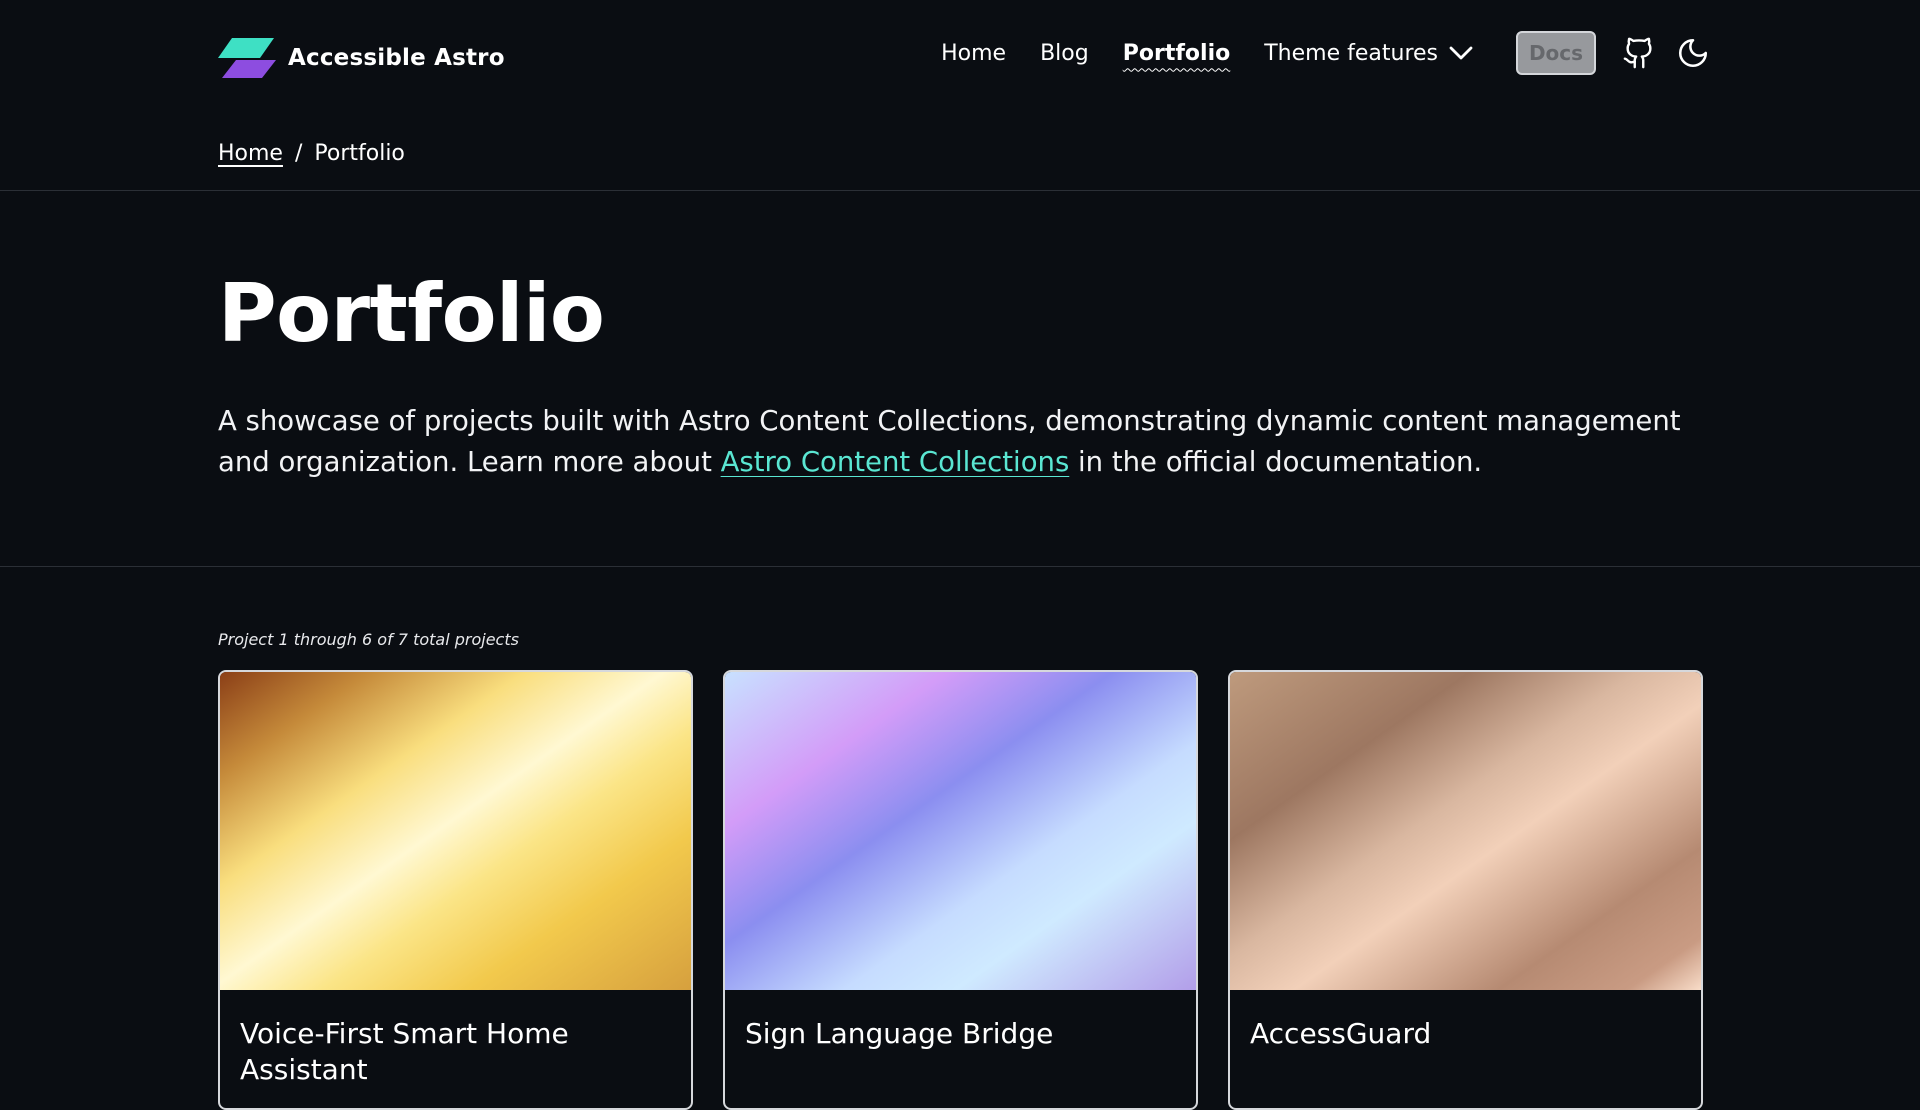  I want to click on docs-button: Docs, so click(1556, 53).